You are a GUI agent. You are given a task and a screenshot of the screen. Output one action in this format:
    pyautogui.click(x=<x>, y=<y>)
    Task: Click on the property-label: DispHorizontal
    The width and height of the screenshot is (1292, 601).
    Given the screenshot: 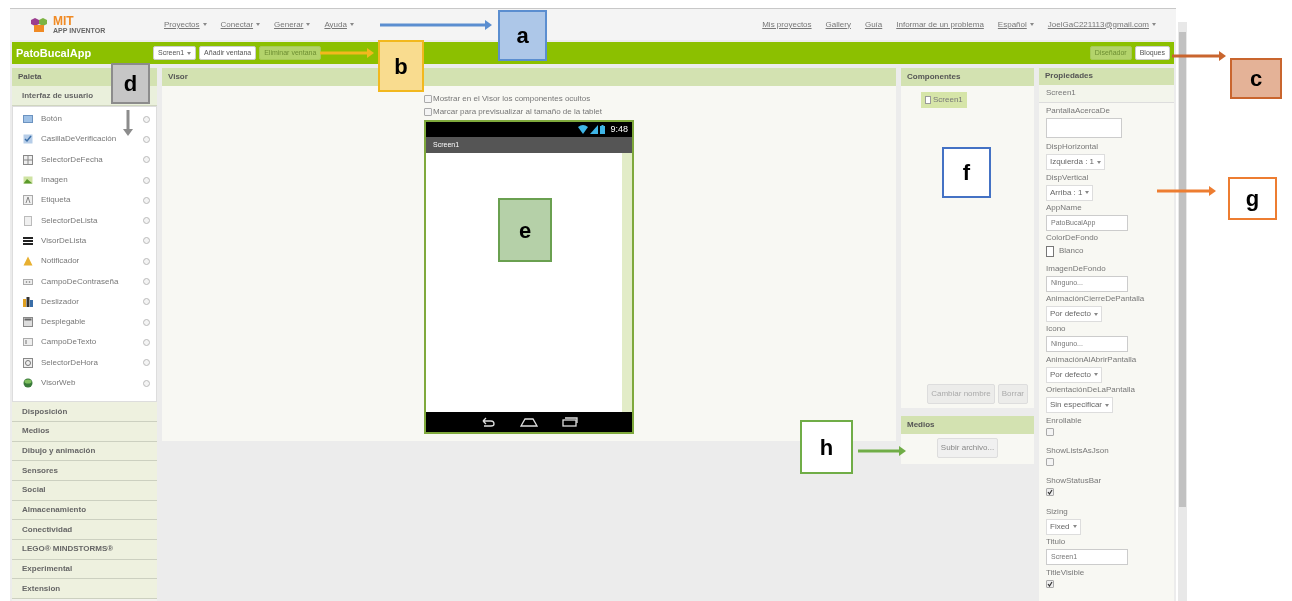 What is the action you would take?
    pyautogui.click(x=1073, y=147)
    